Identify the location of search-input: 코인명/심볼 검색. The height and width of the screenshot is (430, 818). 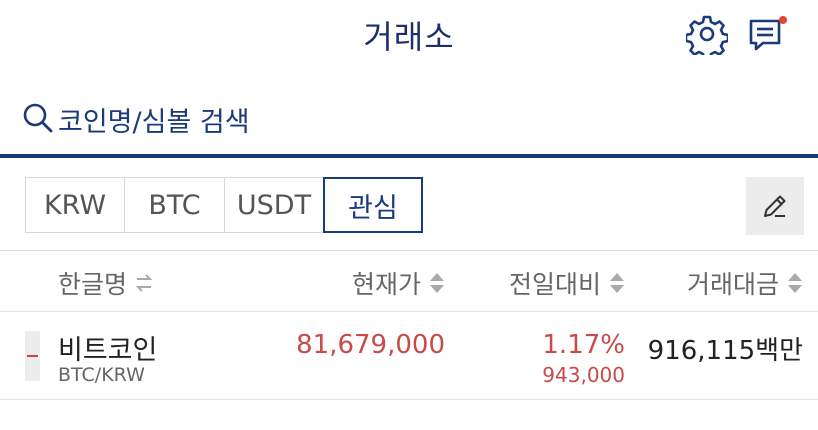
(154, 119).